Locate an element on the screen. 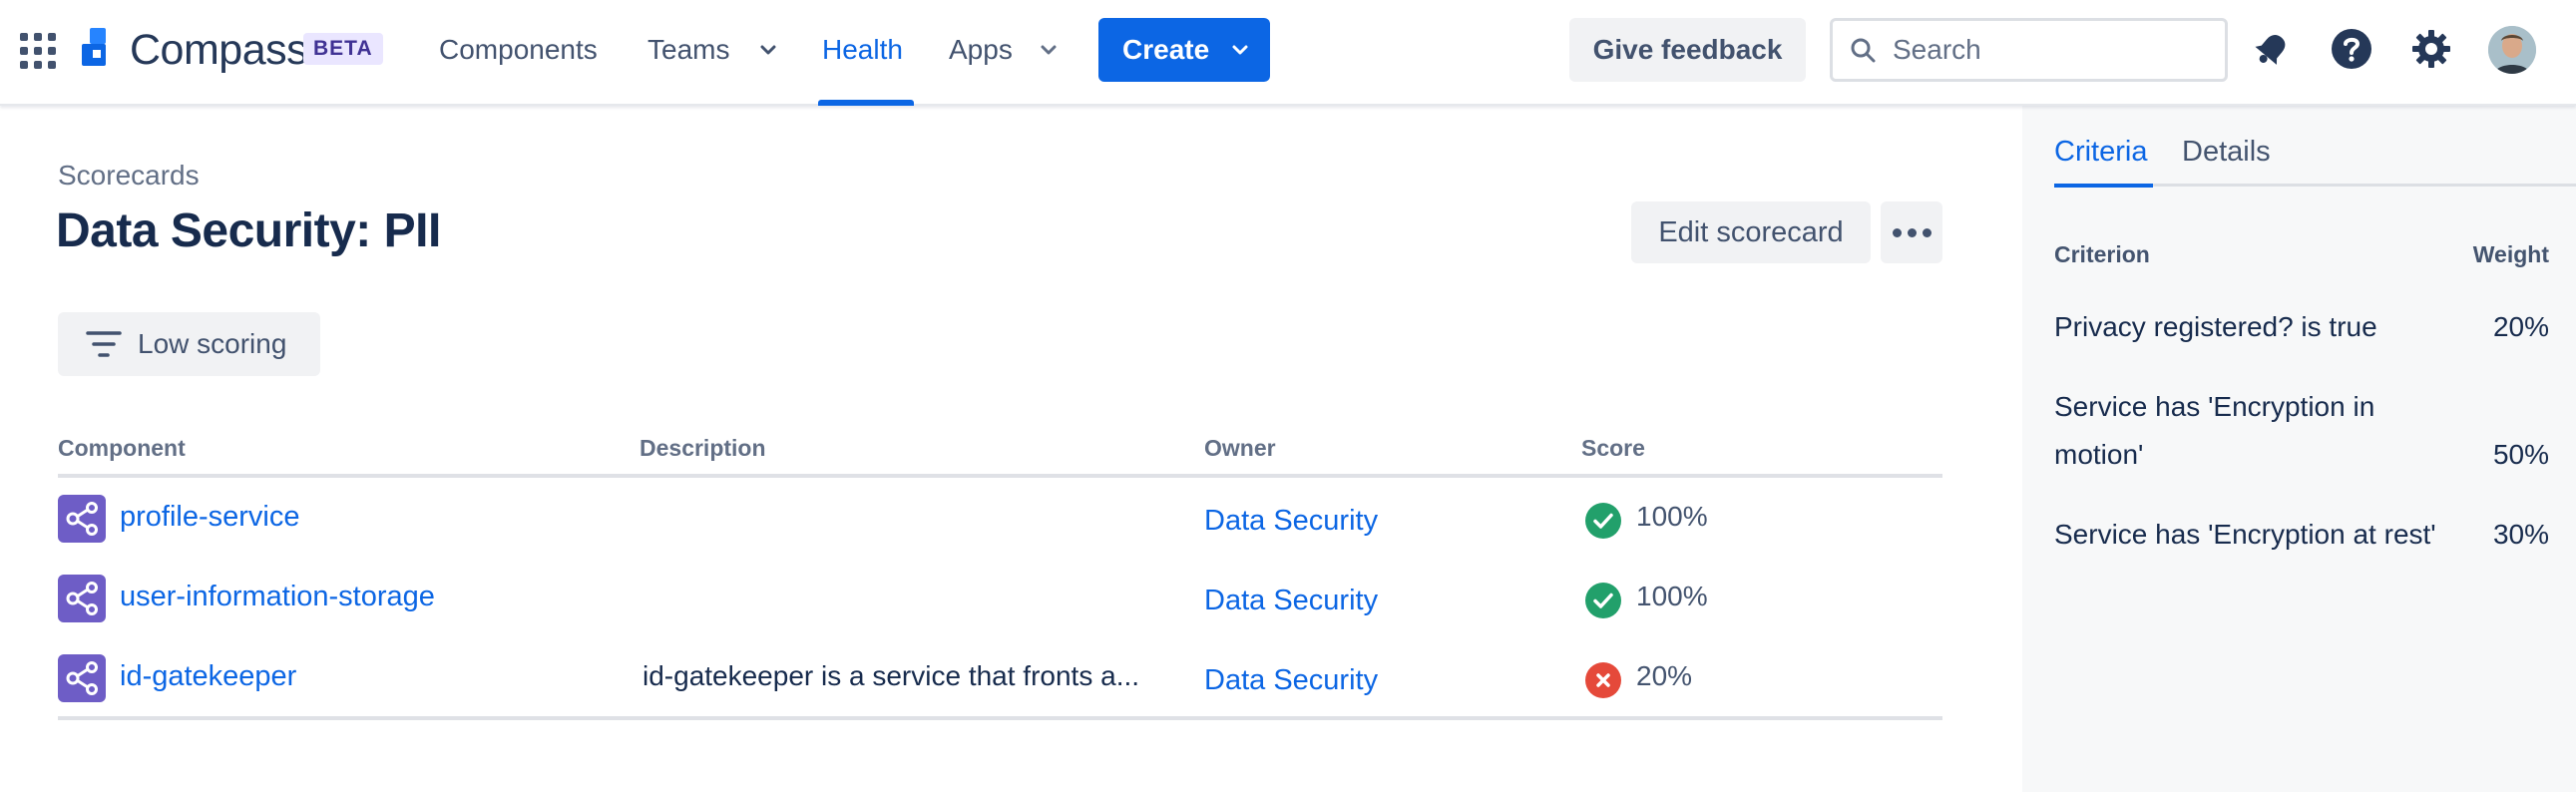  table-header-divider is located at coordinates (1000, 476).